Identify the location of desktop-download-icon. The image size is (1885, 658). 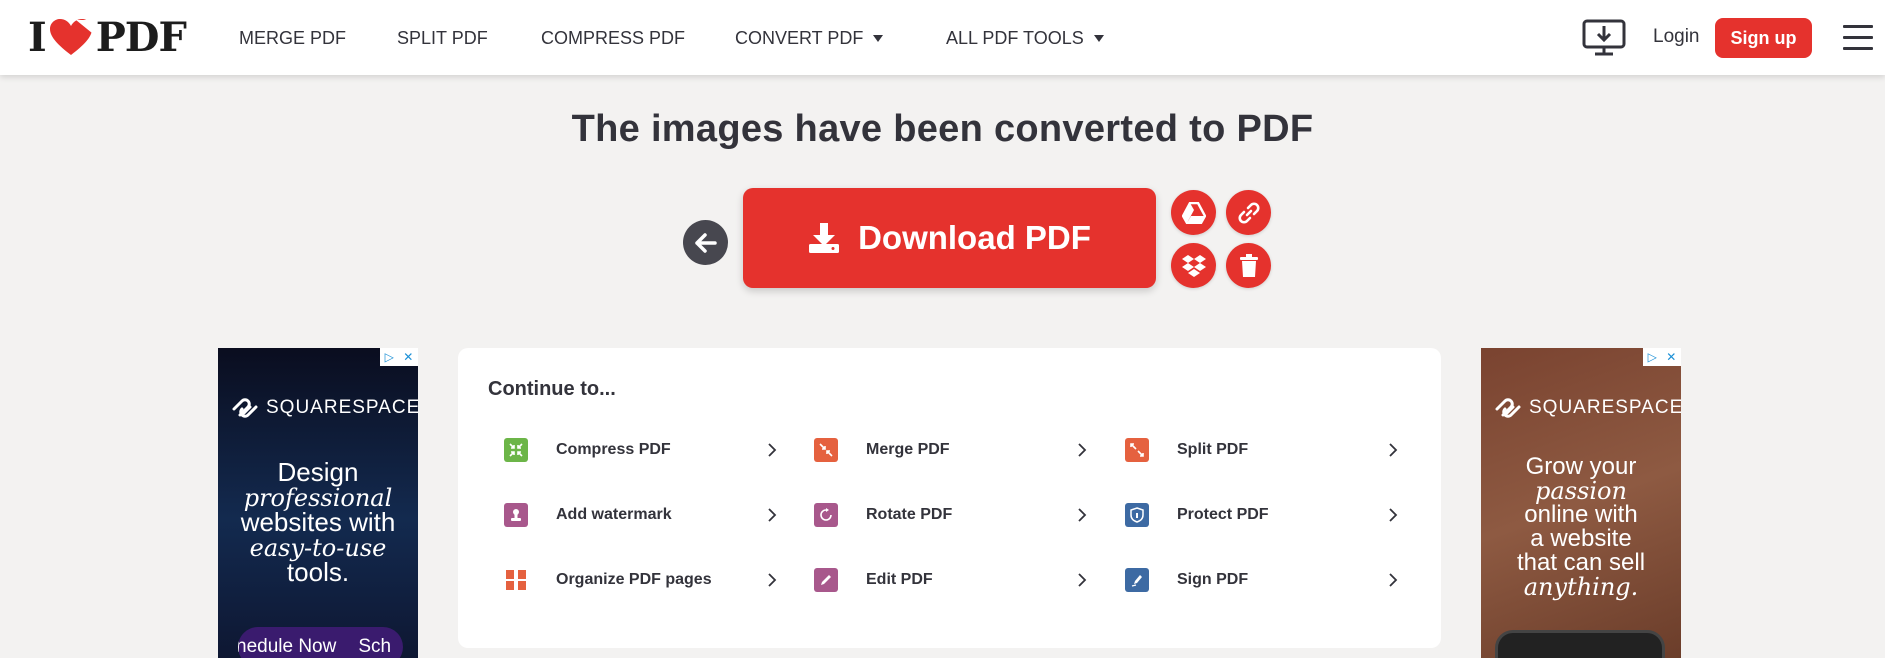
(1604, 38).